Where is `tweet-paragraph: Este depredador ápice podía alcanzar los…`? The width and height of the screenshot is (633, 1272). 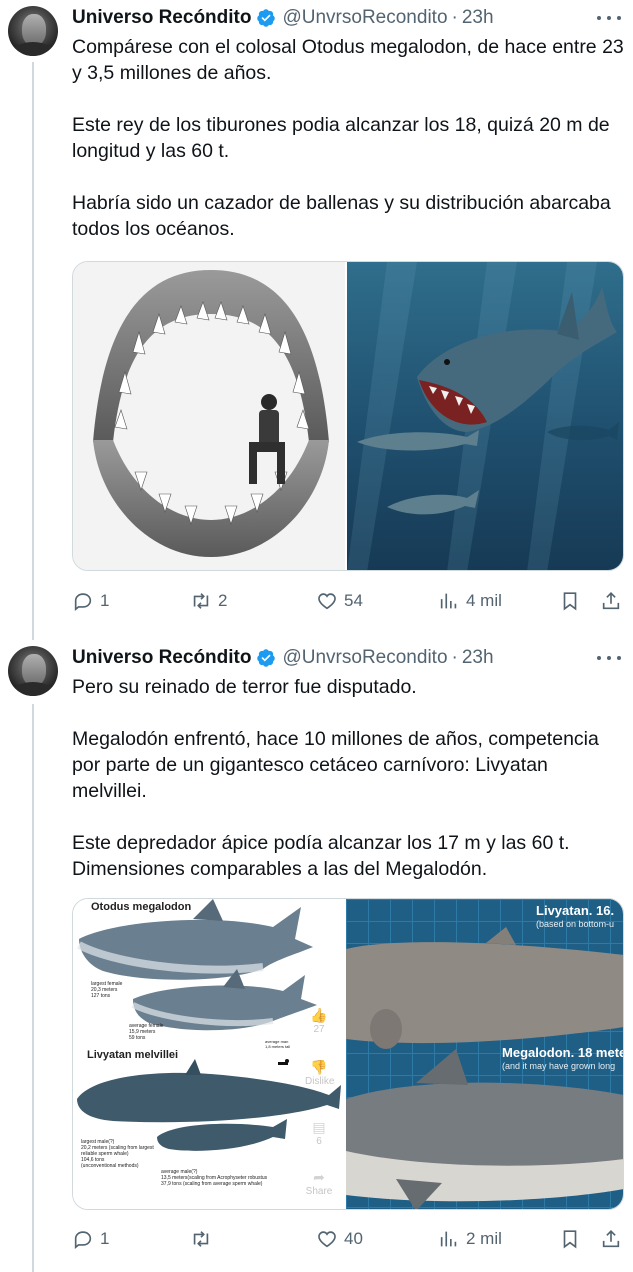 tweet-paragraph: Este depredador ápice podía alcanzar los… is located at coordinates (321, 856).